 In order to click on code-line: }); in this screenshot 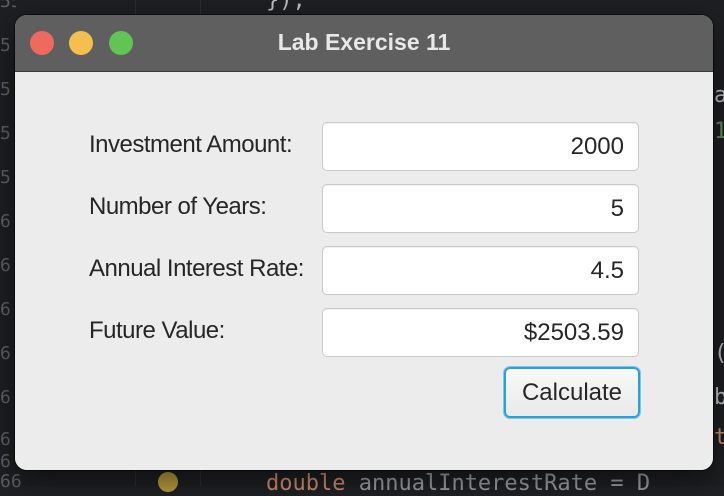, I will do `click(286, 6)`.